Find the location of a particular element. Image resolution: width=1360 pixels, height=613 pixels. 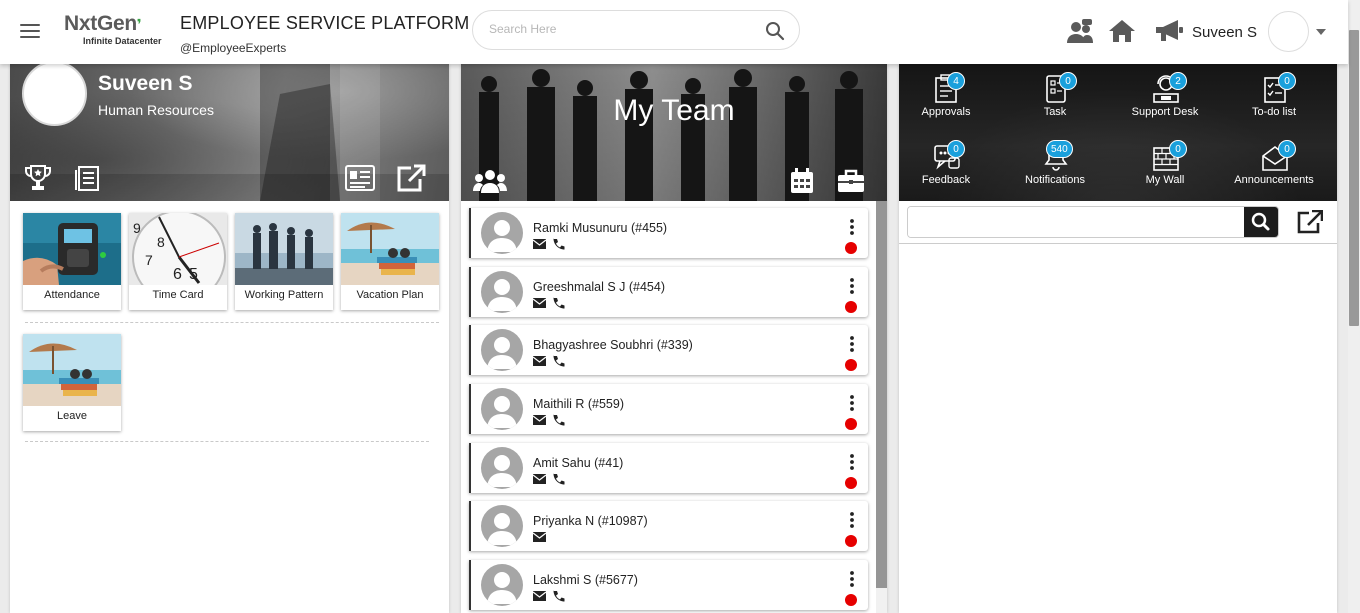

tile-vacation-plan: Vacation Plan is located at coordinates (390, 261).